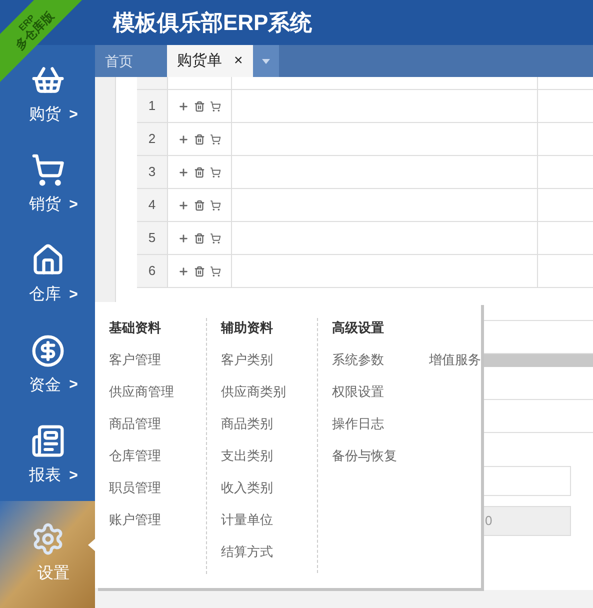  I want to click on row-number: 6, so click(152, 271).